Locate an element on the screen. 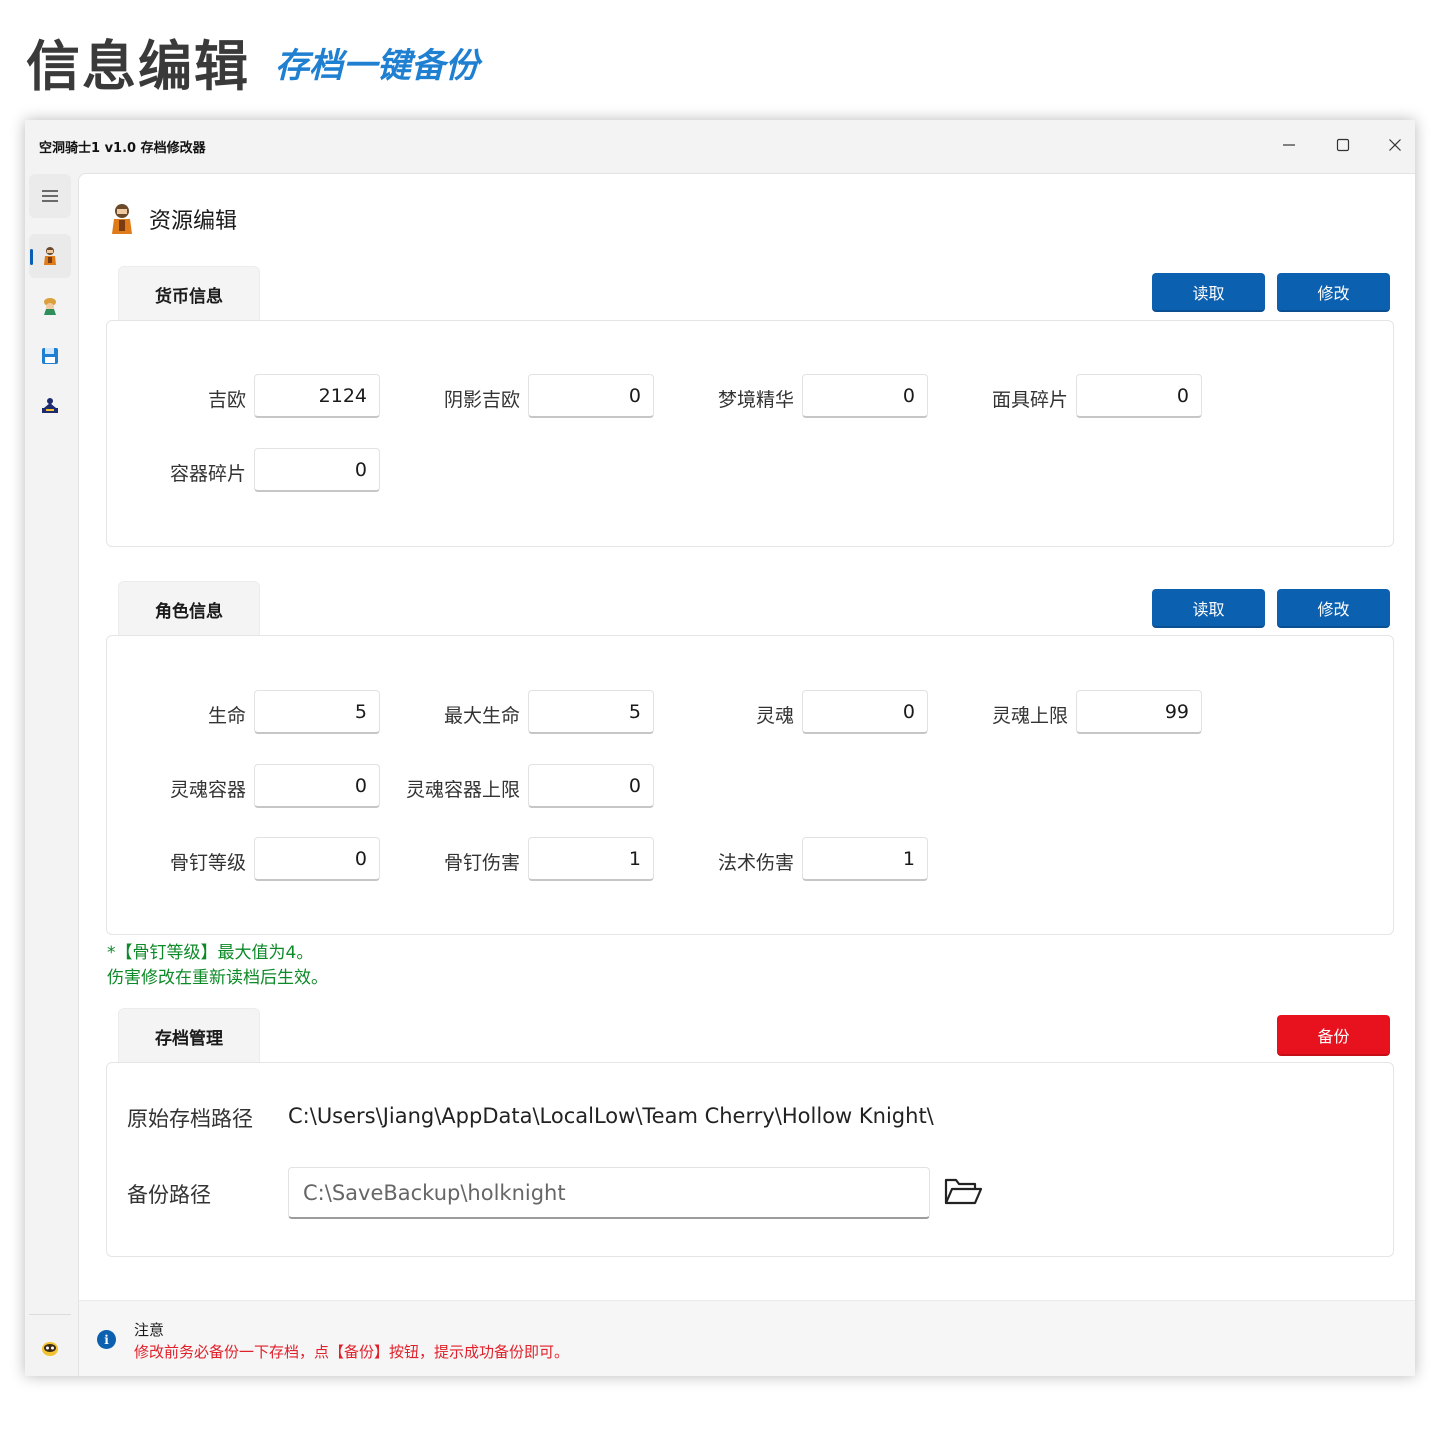 The width and height of the screenshot is (1440, 1440). currency-card: 吉欧 2124 阴影吉欧 0 梦境精华 0 面具碎片 0 容器碎片 0 is located at coordinates (750, 433).